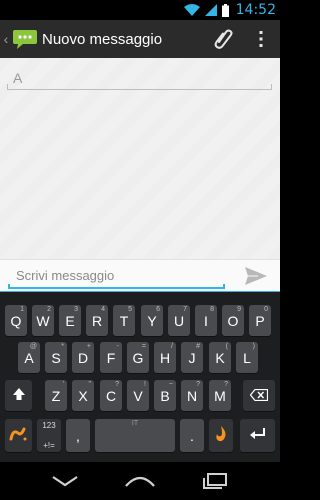 The width and height of the screenshot is (320, 500). Describe the element at coordinates (225, 10) in the screenshot. I see `battery-icon` at that location.